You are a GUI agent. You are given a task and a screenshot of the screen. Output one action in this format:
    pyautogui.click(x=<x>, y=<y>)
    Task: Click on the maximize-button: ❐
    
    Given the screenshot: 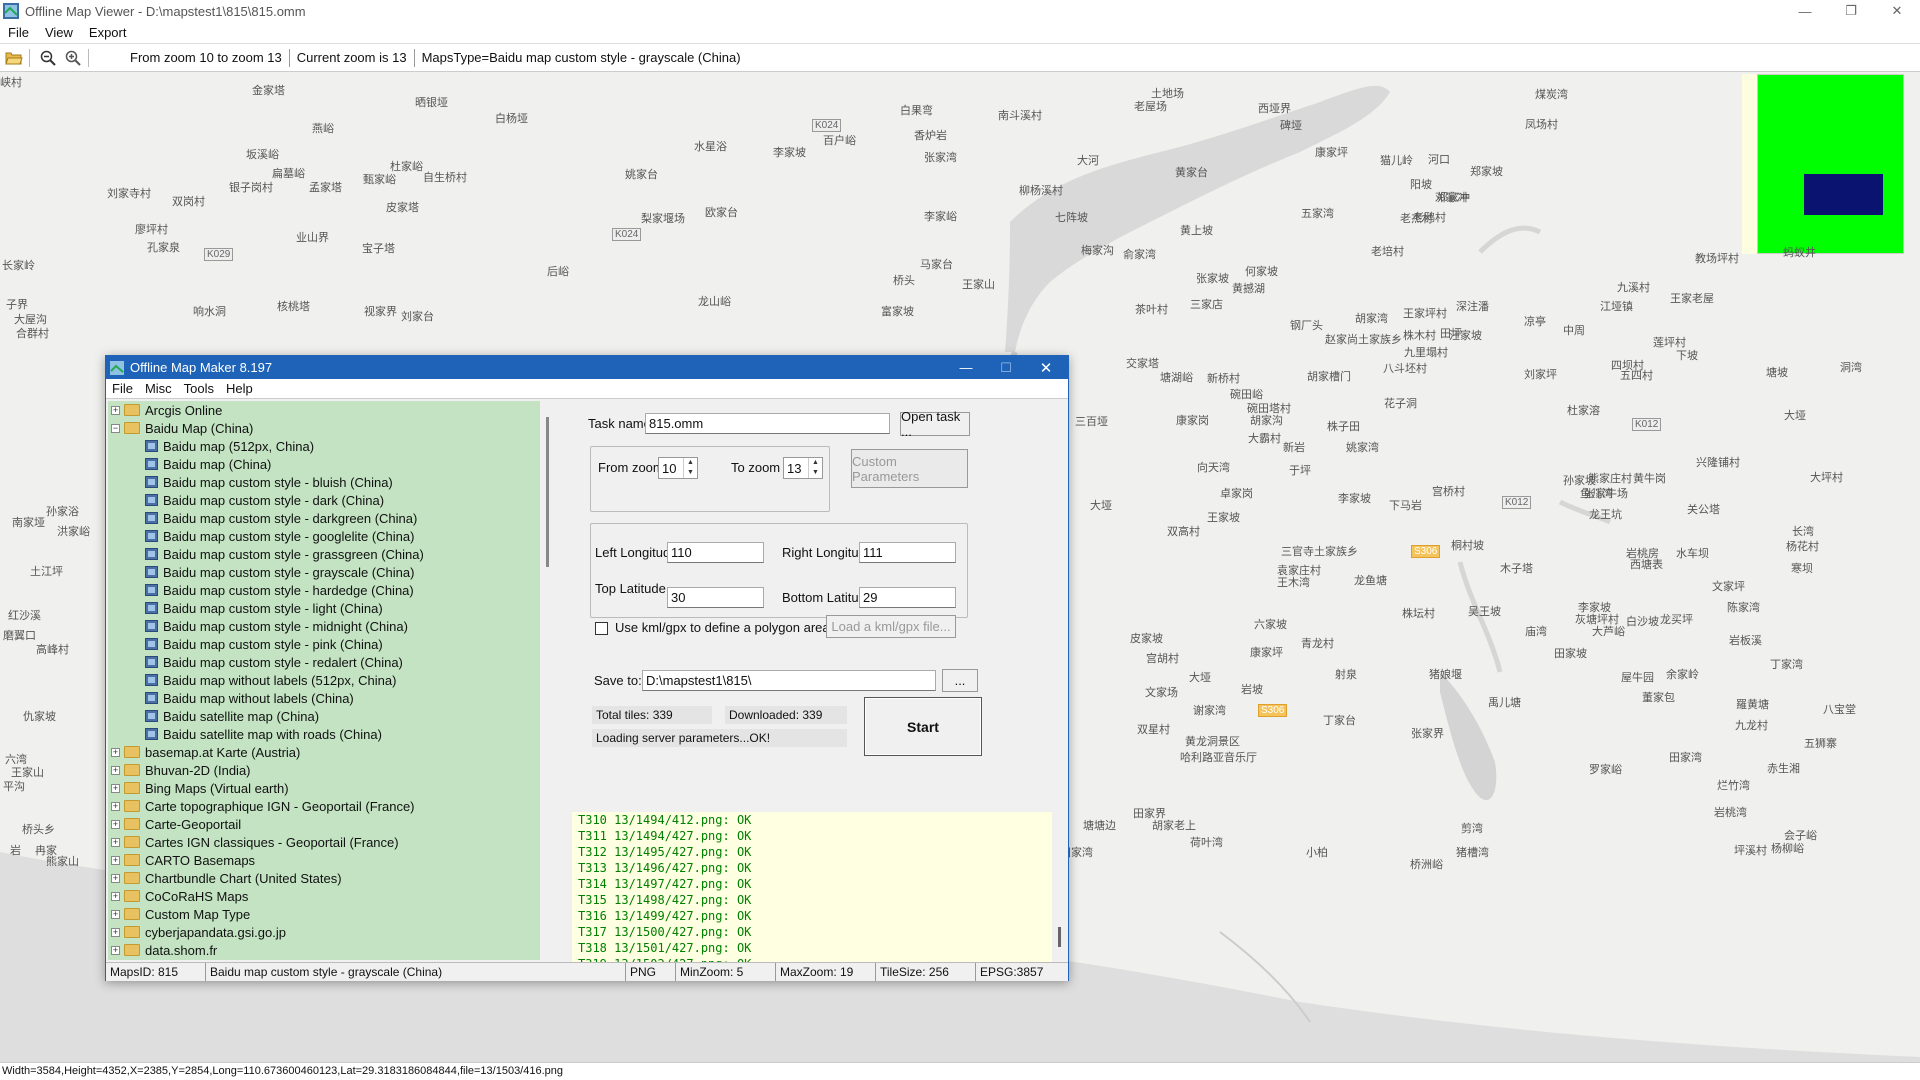 What is the action you would take?
    pyautogui.click(x=1851, y=11)
    